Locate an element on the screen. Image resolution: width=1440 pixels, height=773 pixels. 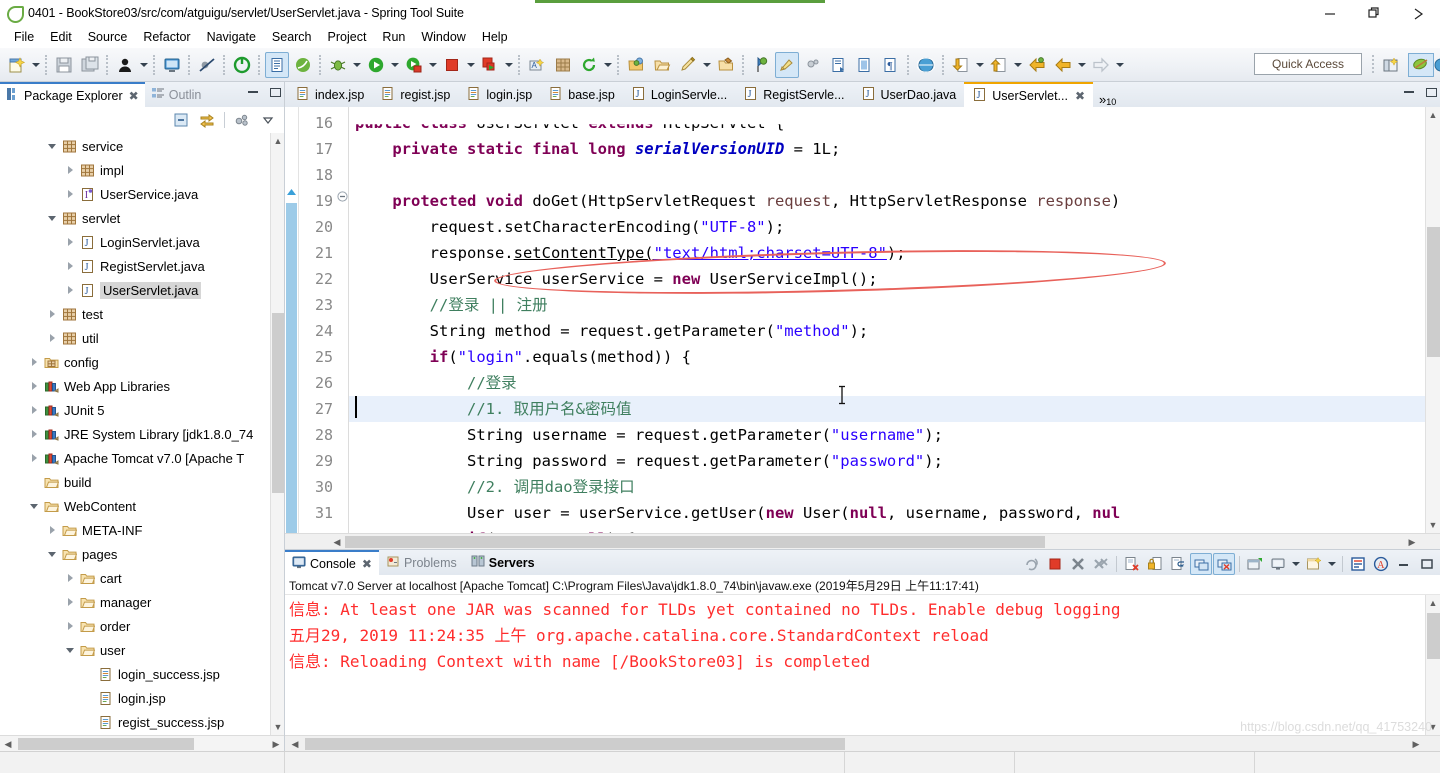
skip-all-breakpoints-icon is located at coordinates (207, 65).